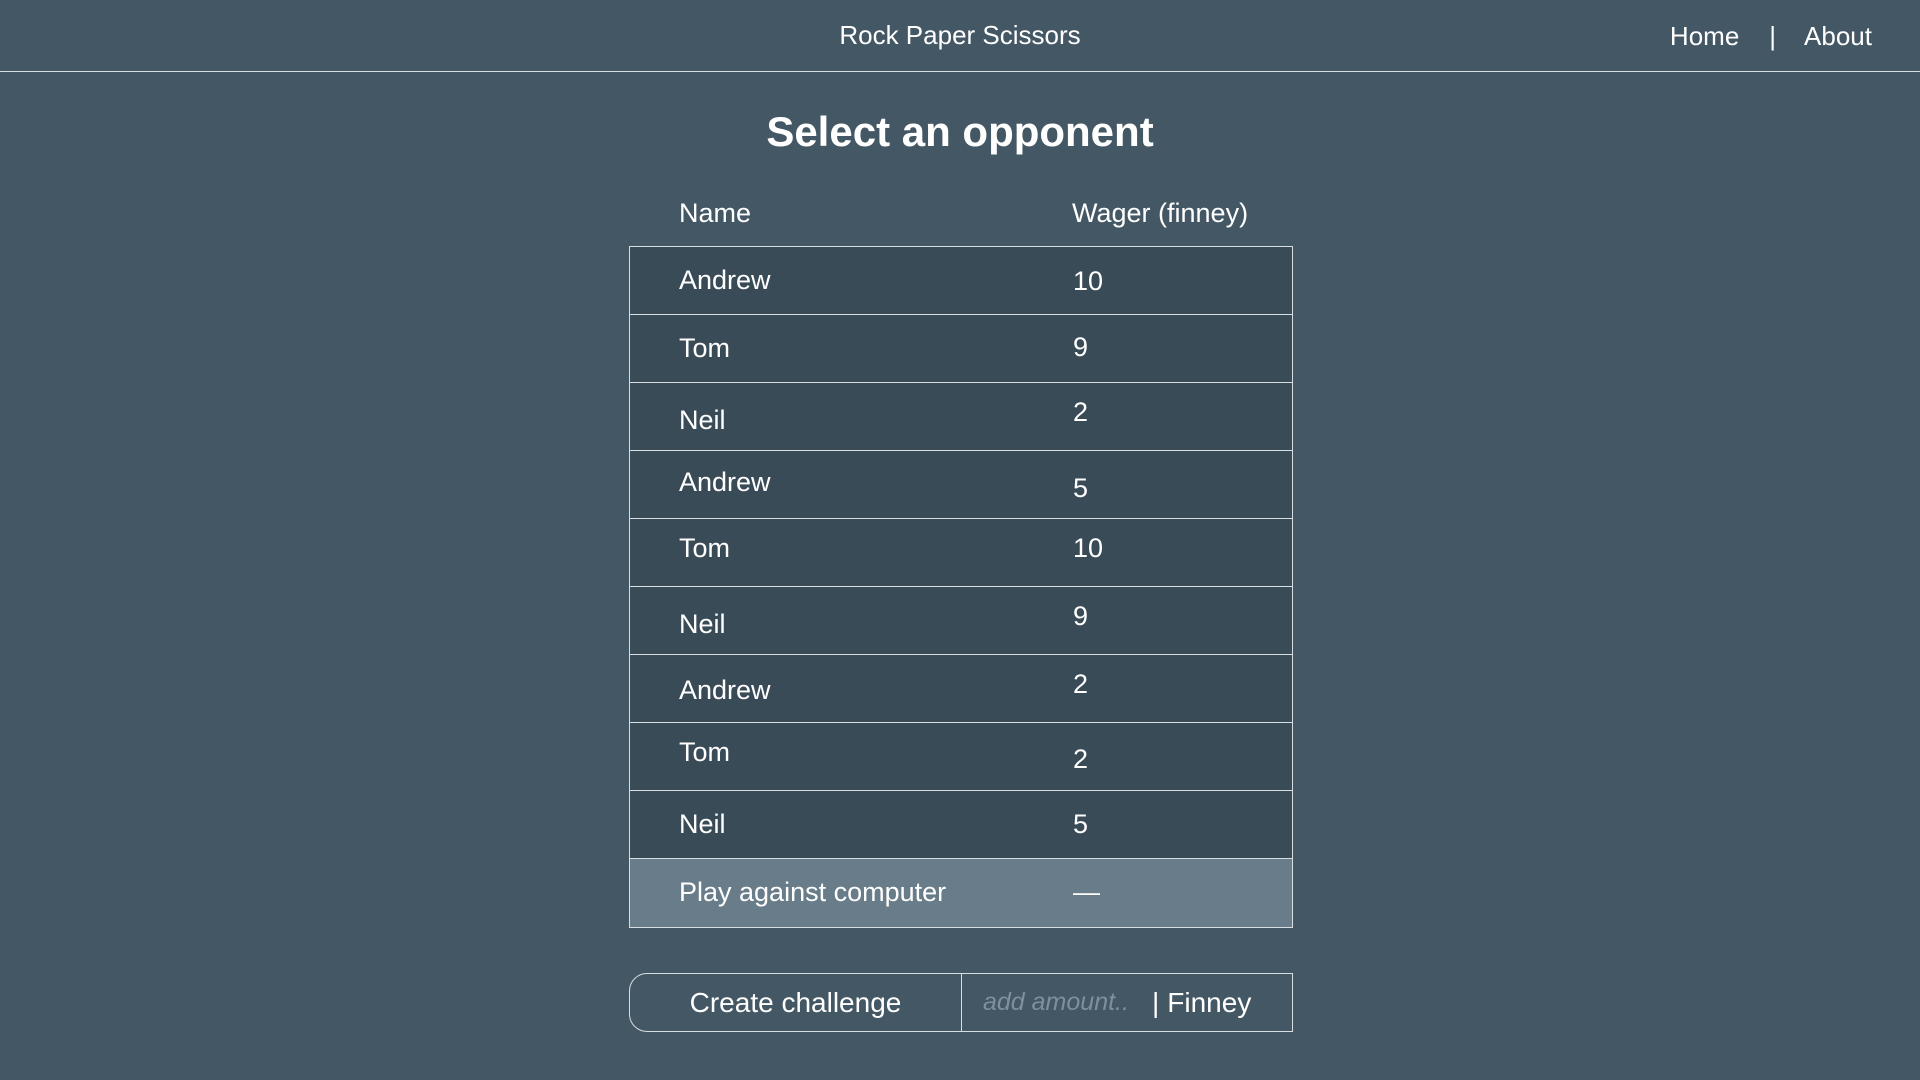  I want to click on amount-input, so click(1057, 1002).